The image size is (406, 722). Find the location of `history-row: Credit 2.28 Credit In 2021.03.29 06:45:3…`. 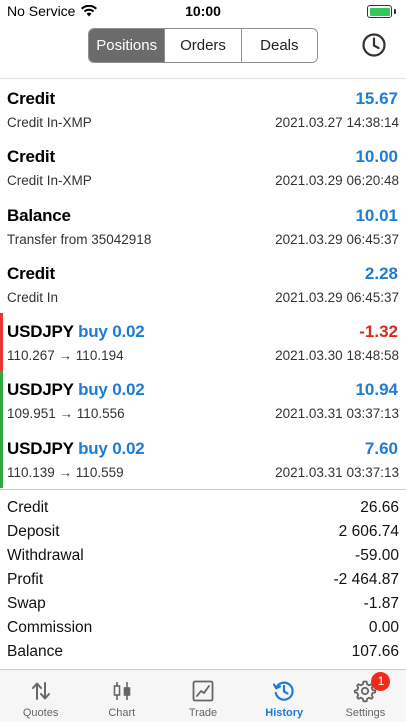

history-row: Credit 2.28 Credit In 2021.03.29 06:45:3… is located at coordinates (203, 284).